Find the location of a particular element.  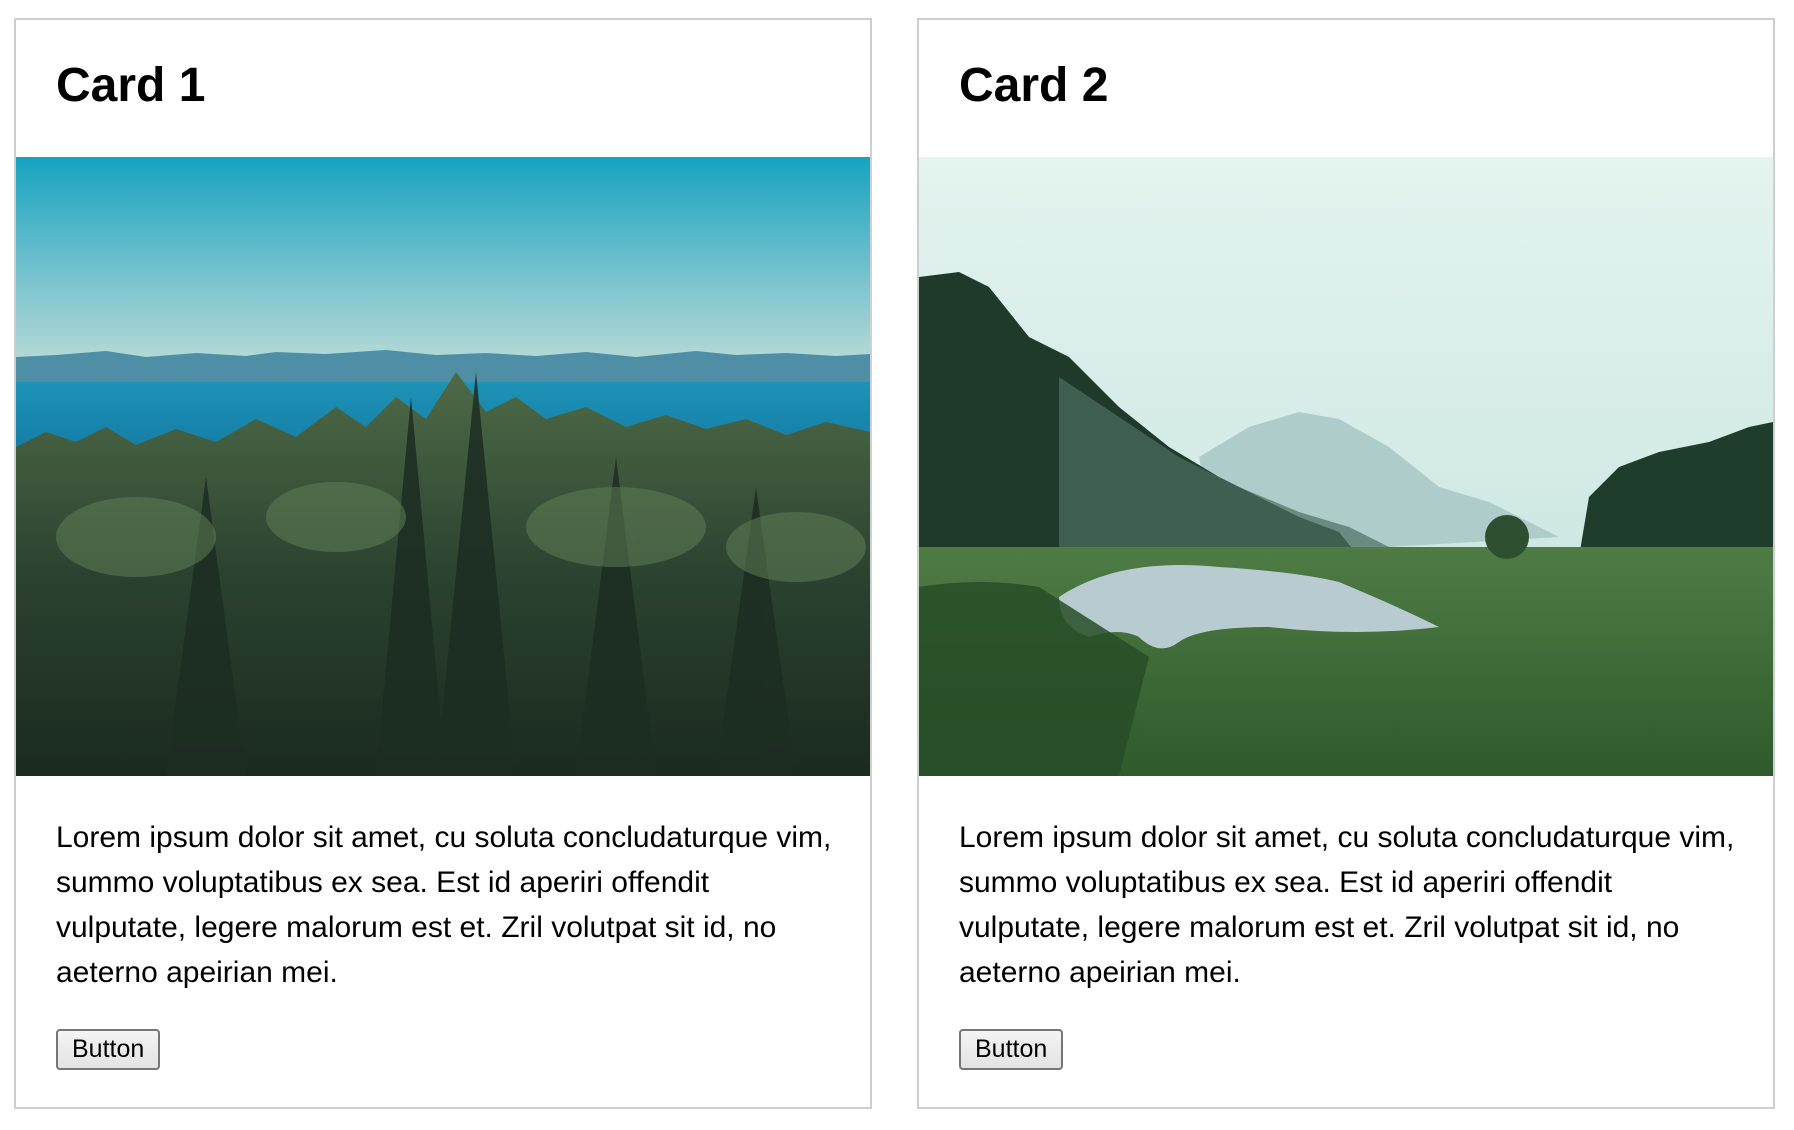

card-title: Card 2 is located at coordinates (1034, 85).